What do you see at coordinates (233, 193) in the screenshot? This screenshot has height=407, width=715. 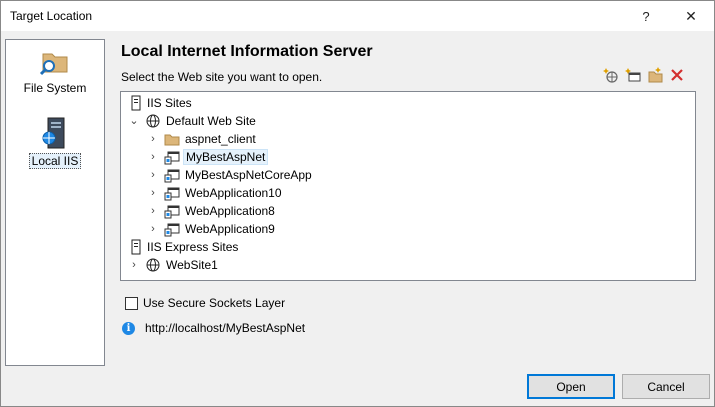 I see `tree-row-label: WebApplication10` at bounding box center [233, 193].